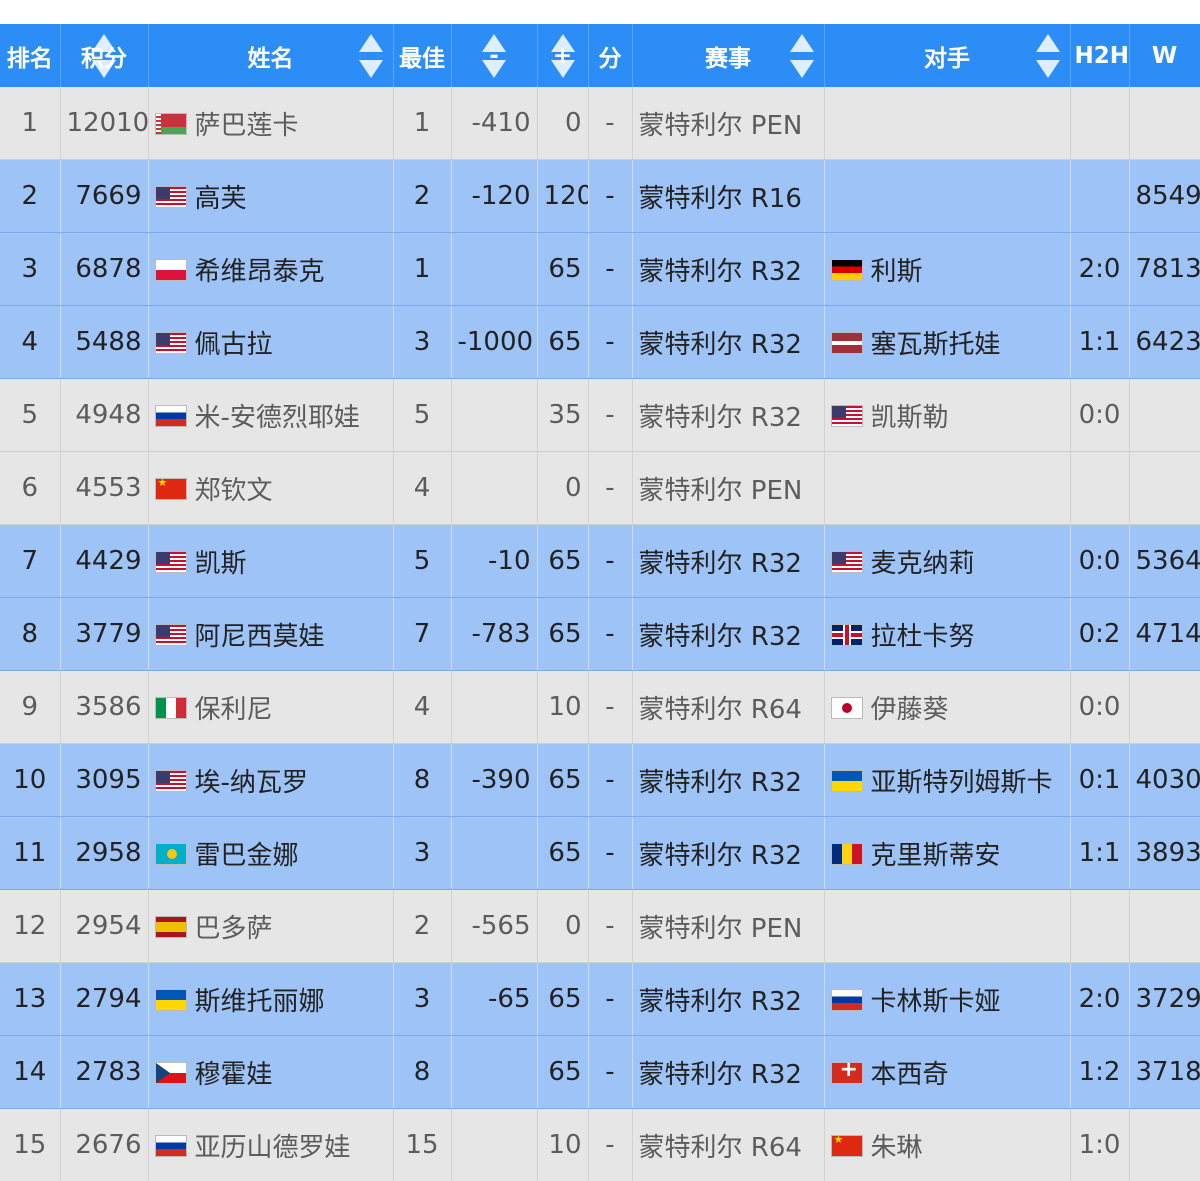 The height and width of the screenshot is (1181, 1200). Describe the element at coordinates (494, 634) in the screenshot. I see `points-minus-cell: -783` at that location.